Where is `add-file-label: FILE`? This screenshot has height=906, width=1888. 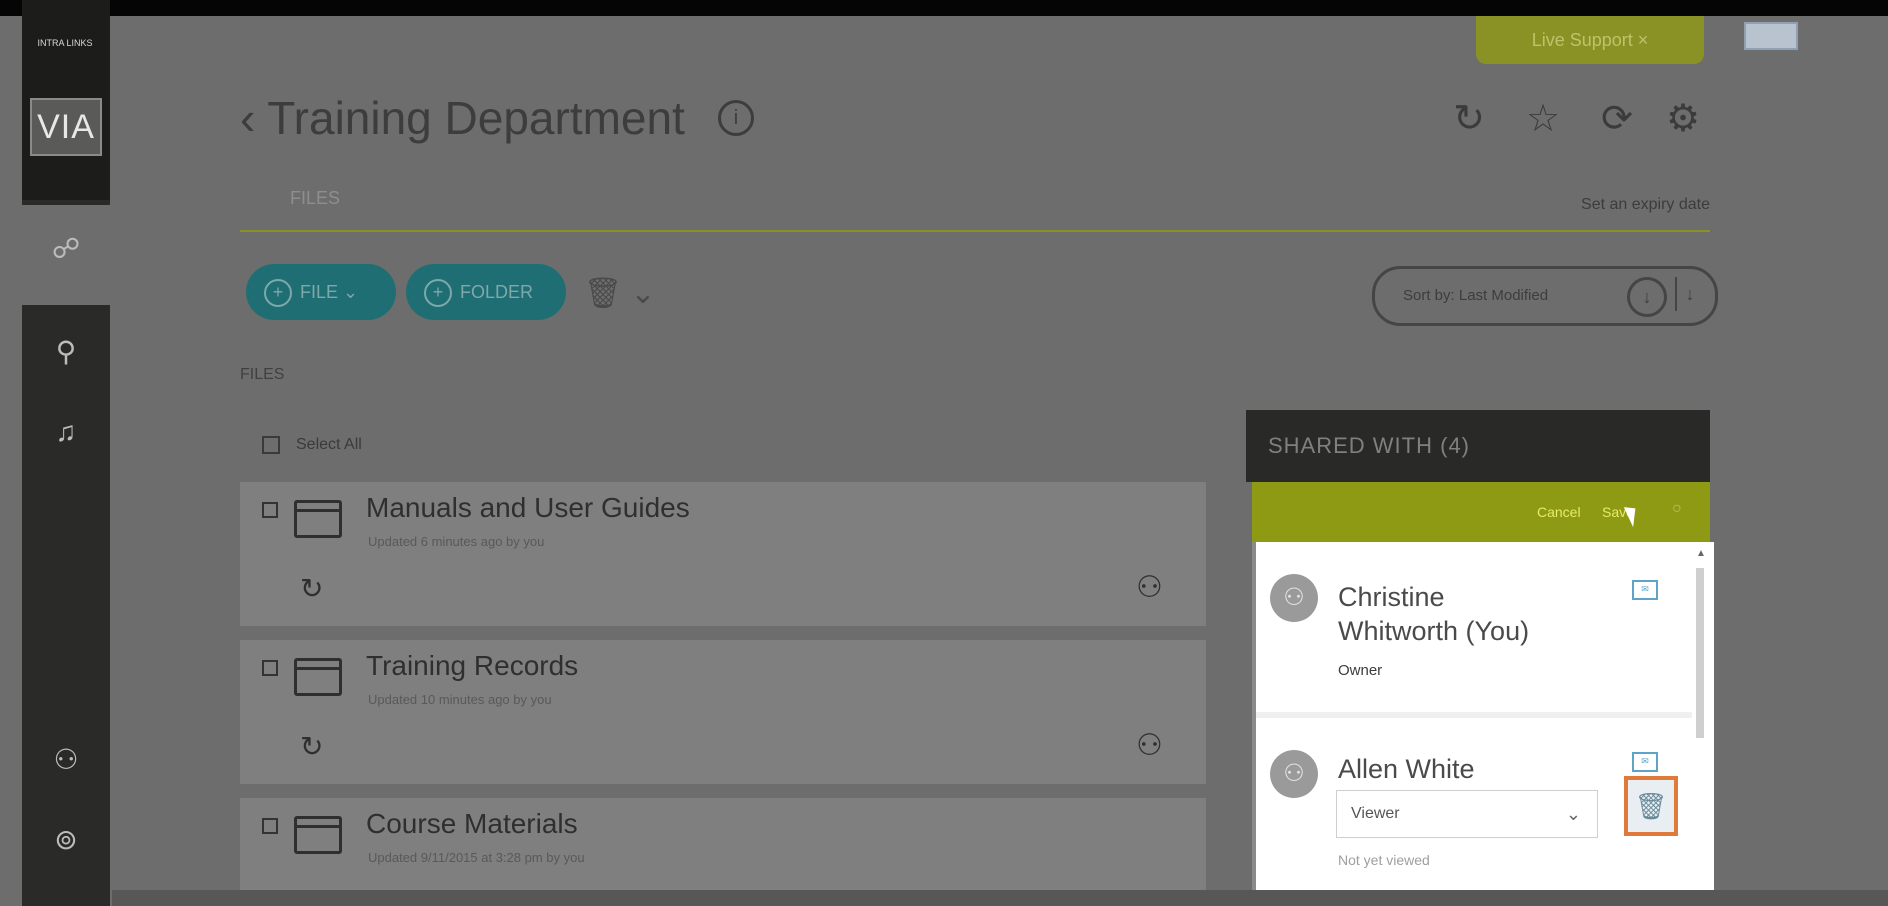 add-file-label: FILE is located at coordinates (319, 292).